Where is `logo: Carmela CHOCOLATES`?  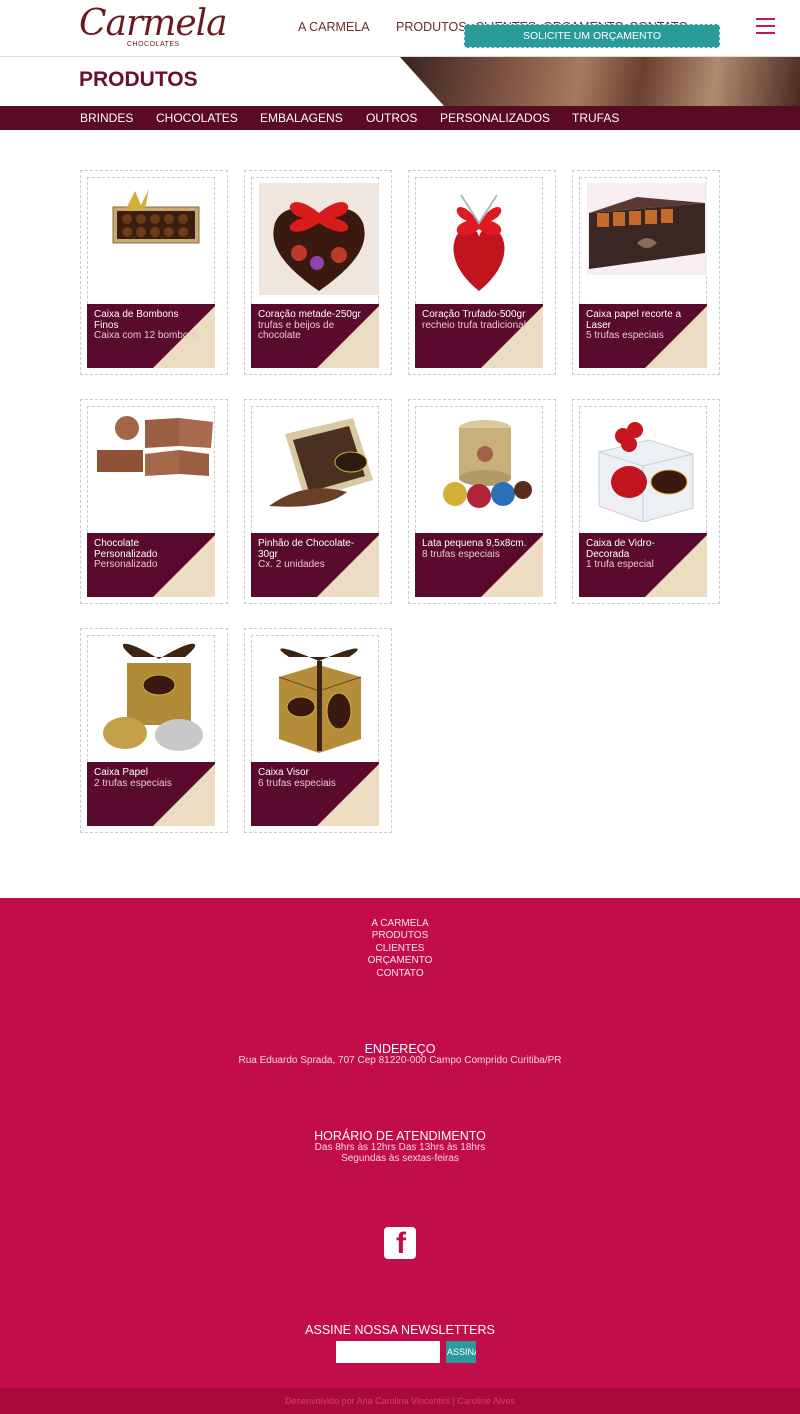
logo: Carmela CHOCOLATES is located at coordinates (153, 28).